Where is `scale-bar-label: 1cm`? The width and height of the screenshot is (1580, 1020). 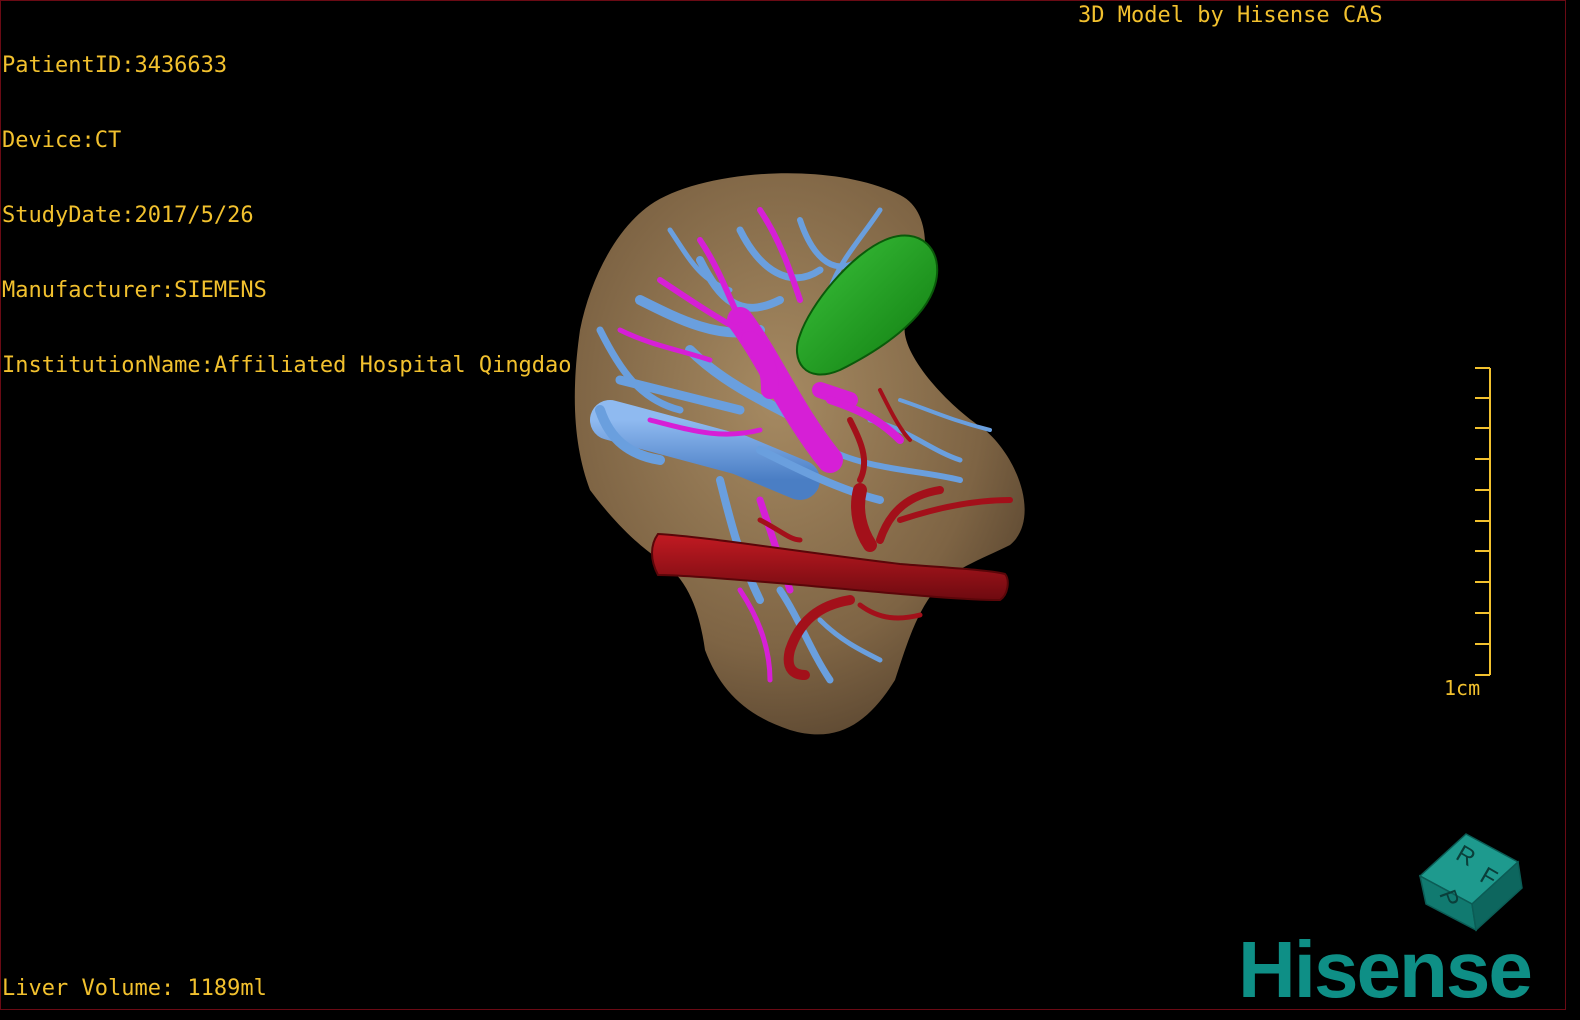 scale-bar-label: 1cm is located at coordinates (1462, 688).